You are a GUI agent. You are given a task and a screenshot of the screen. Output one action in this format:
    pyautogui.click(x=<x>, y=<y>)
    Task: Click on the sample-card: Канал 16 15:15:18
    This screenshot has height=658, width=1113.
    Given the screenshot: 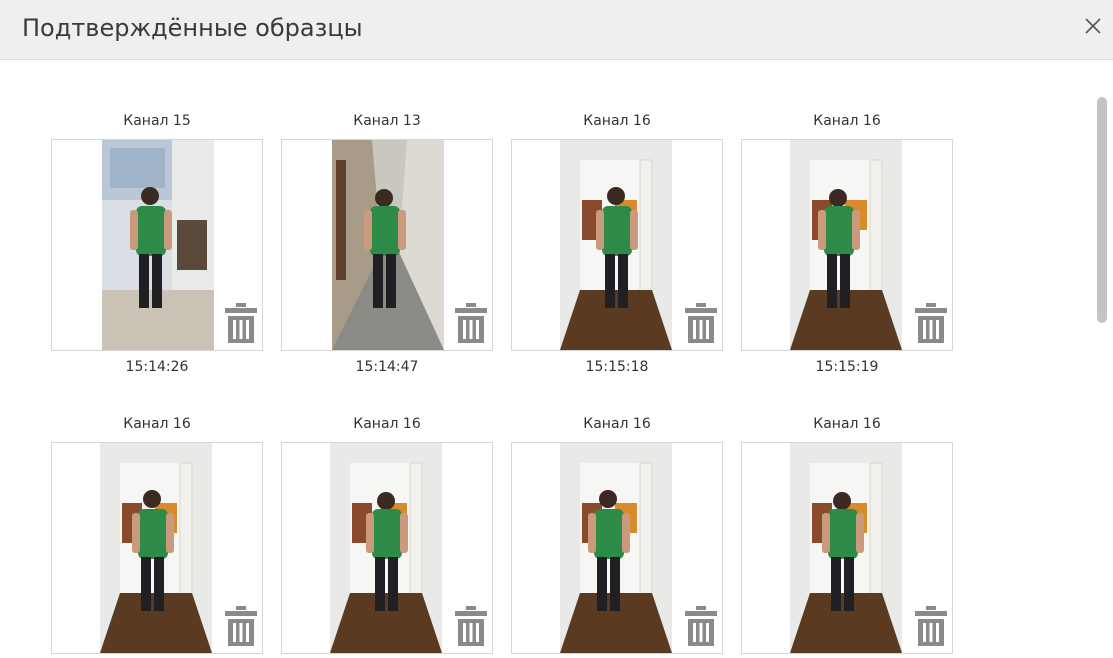 What is the action you would take?
    pyautogui.click(x=617, y=248)
    